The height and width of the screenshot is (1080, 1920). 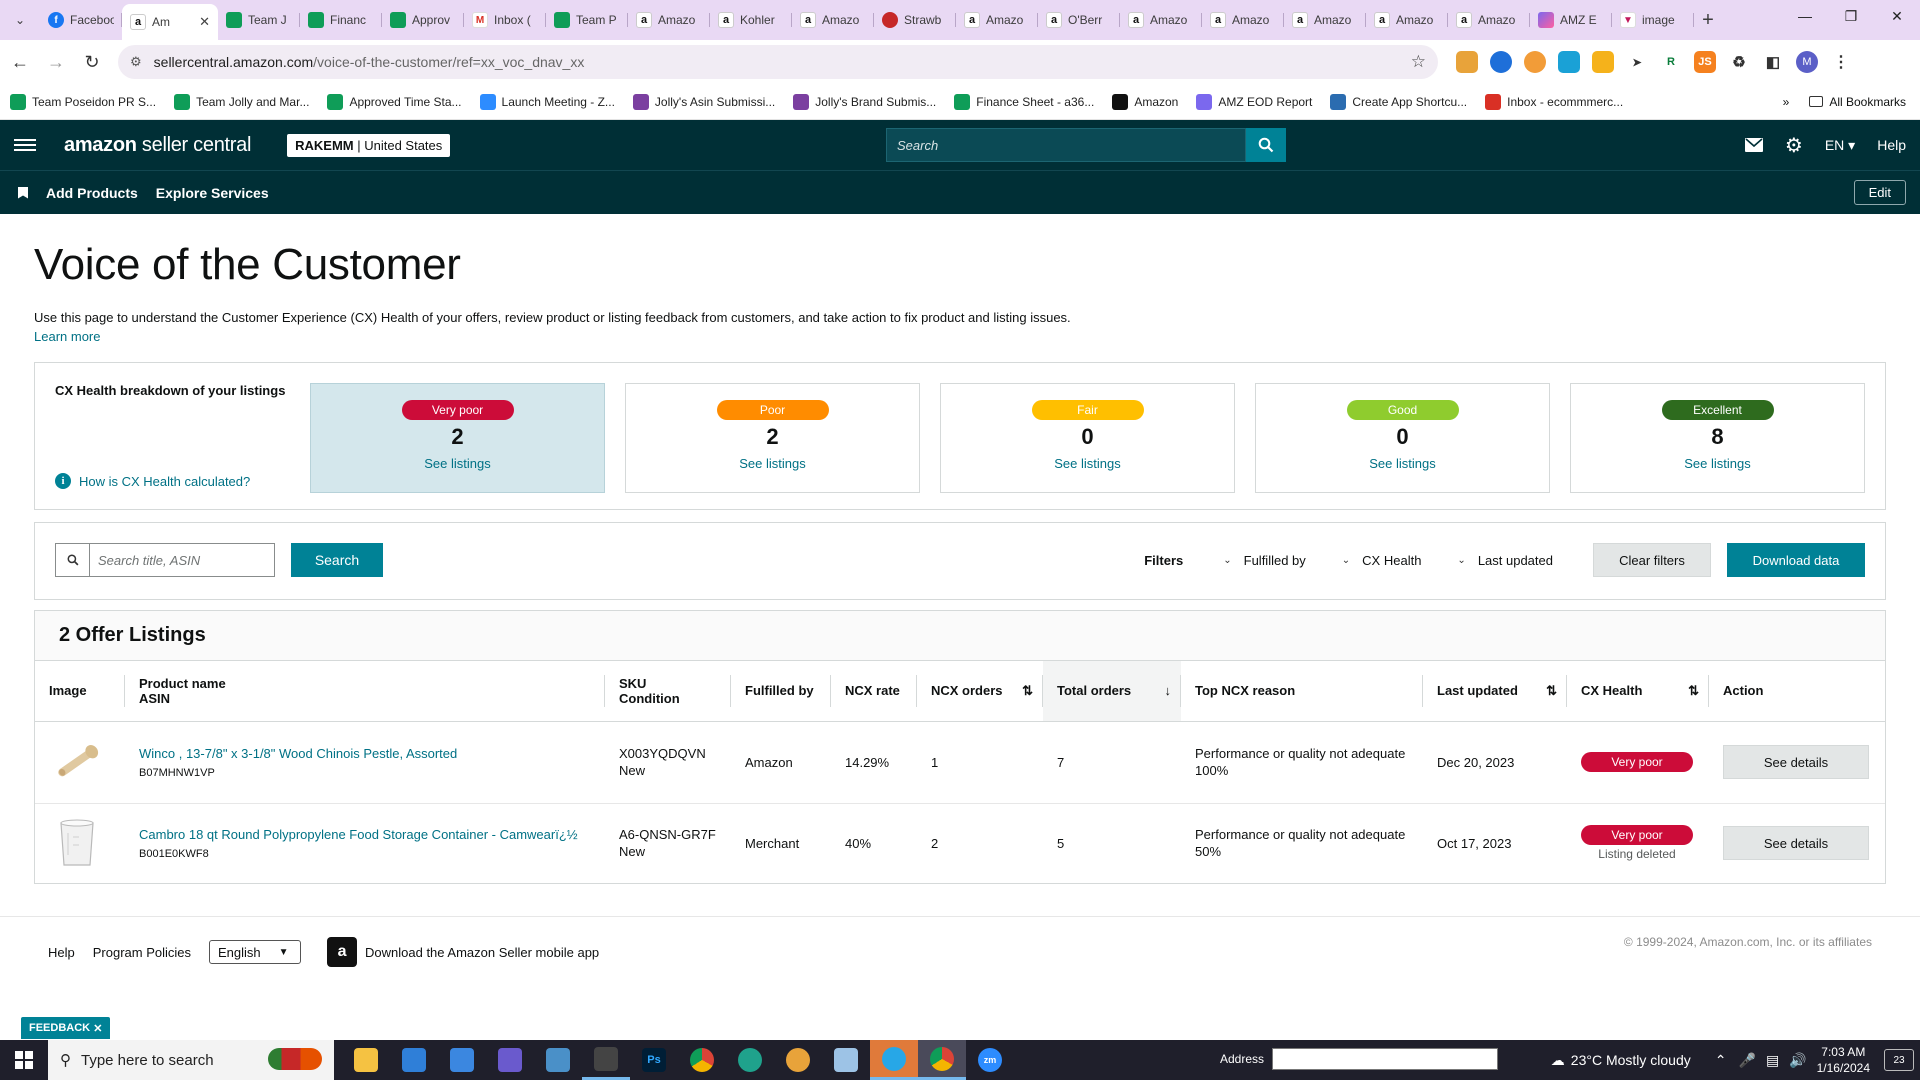 What do you see at coordinates (341, 20) in the screenshot?
I see `browser-tab: Financ` at bounding box center [341, 20].